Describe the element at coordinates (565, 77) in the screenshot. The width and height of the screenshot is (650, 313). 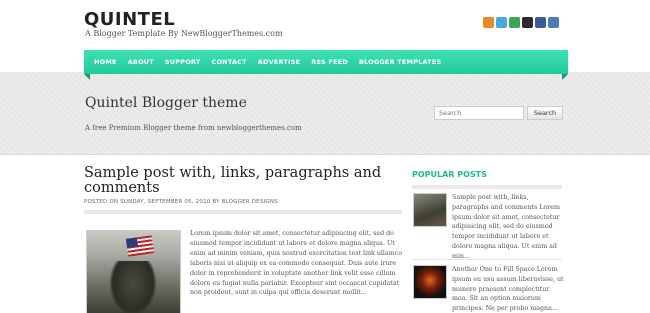
I see `nav-fold-right` at that location.